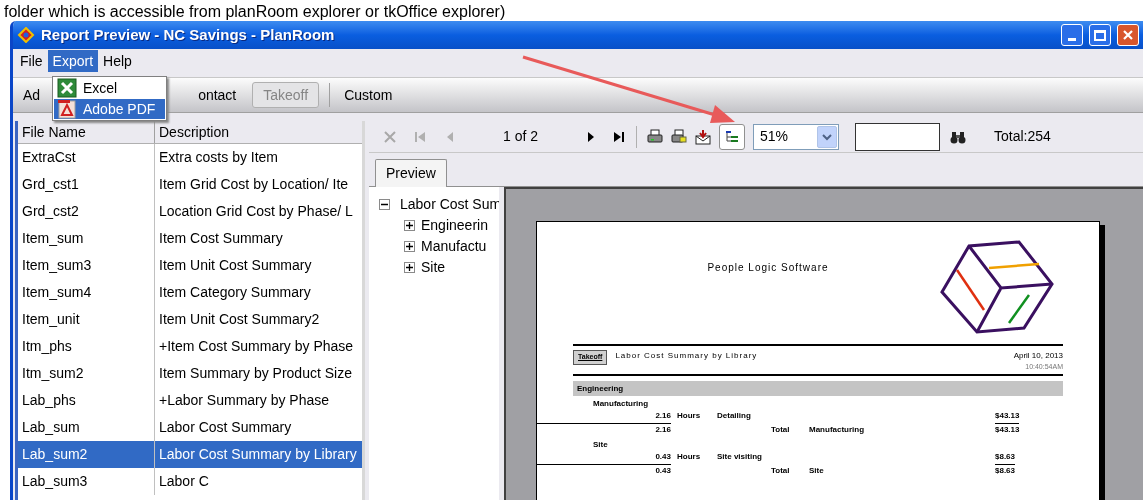 The width and height of the screenshot is (1143, 500). What do you see at coordinates (621, 403) in the screenshot?
I see `group-name: Manufacturing` at bounding box center [621, 403].